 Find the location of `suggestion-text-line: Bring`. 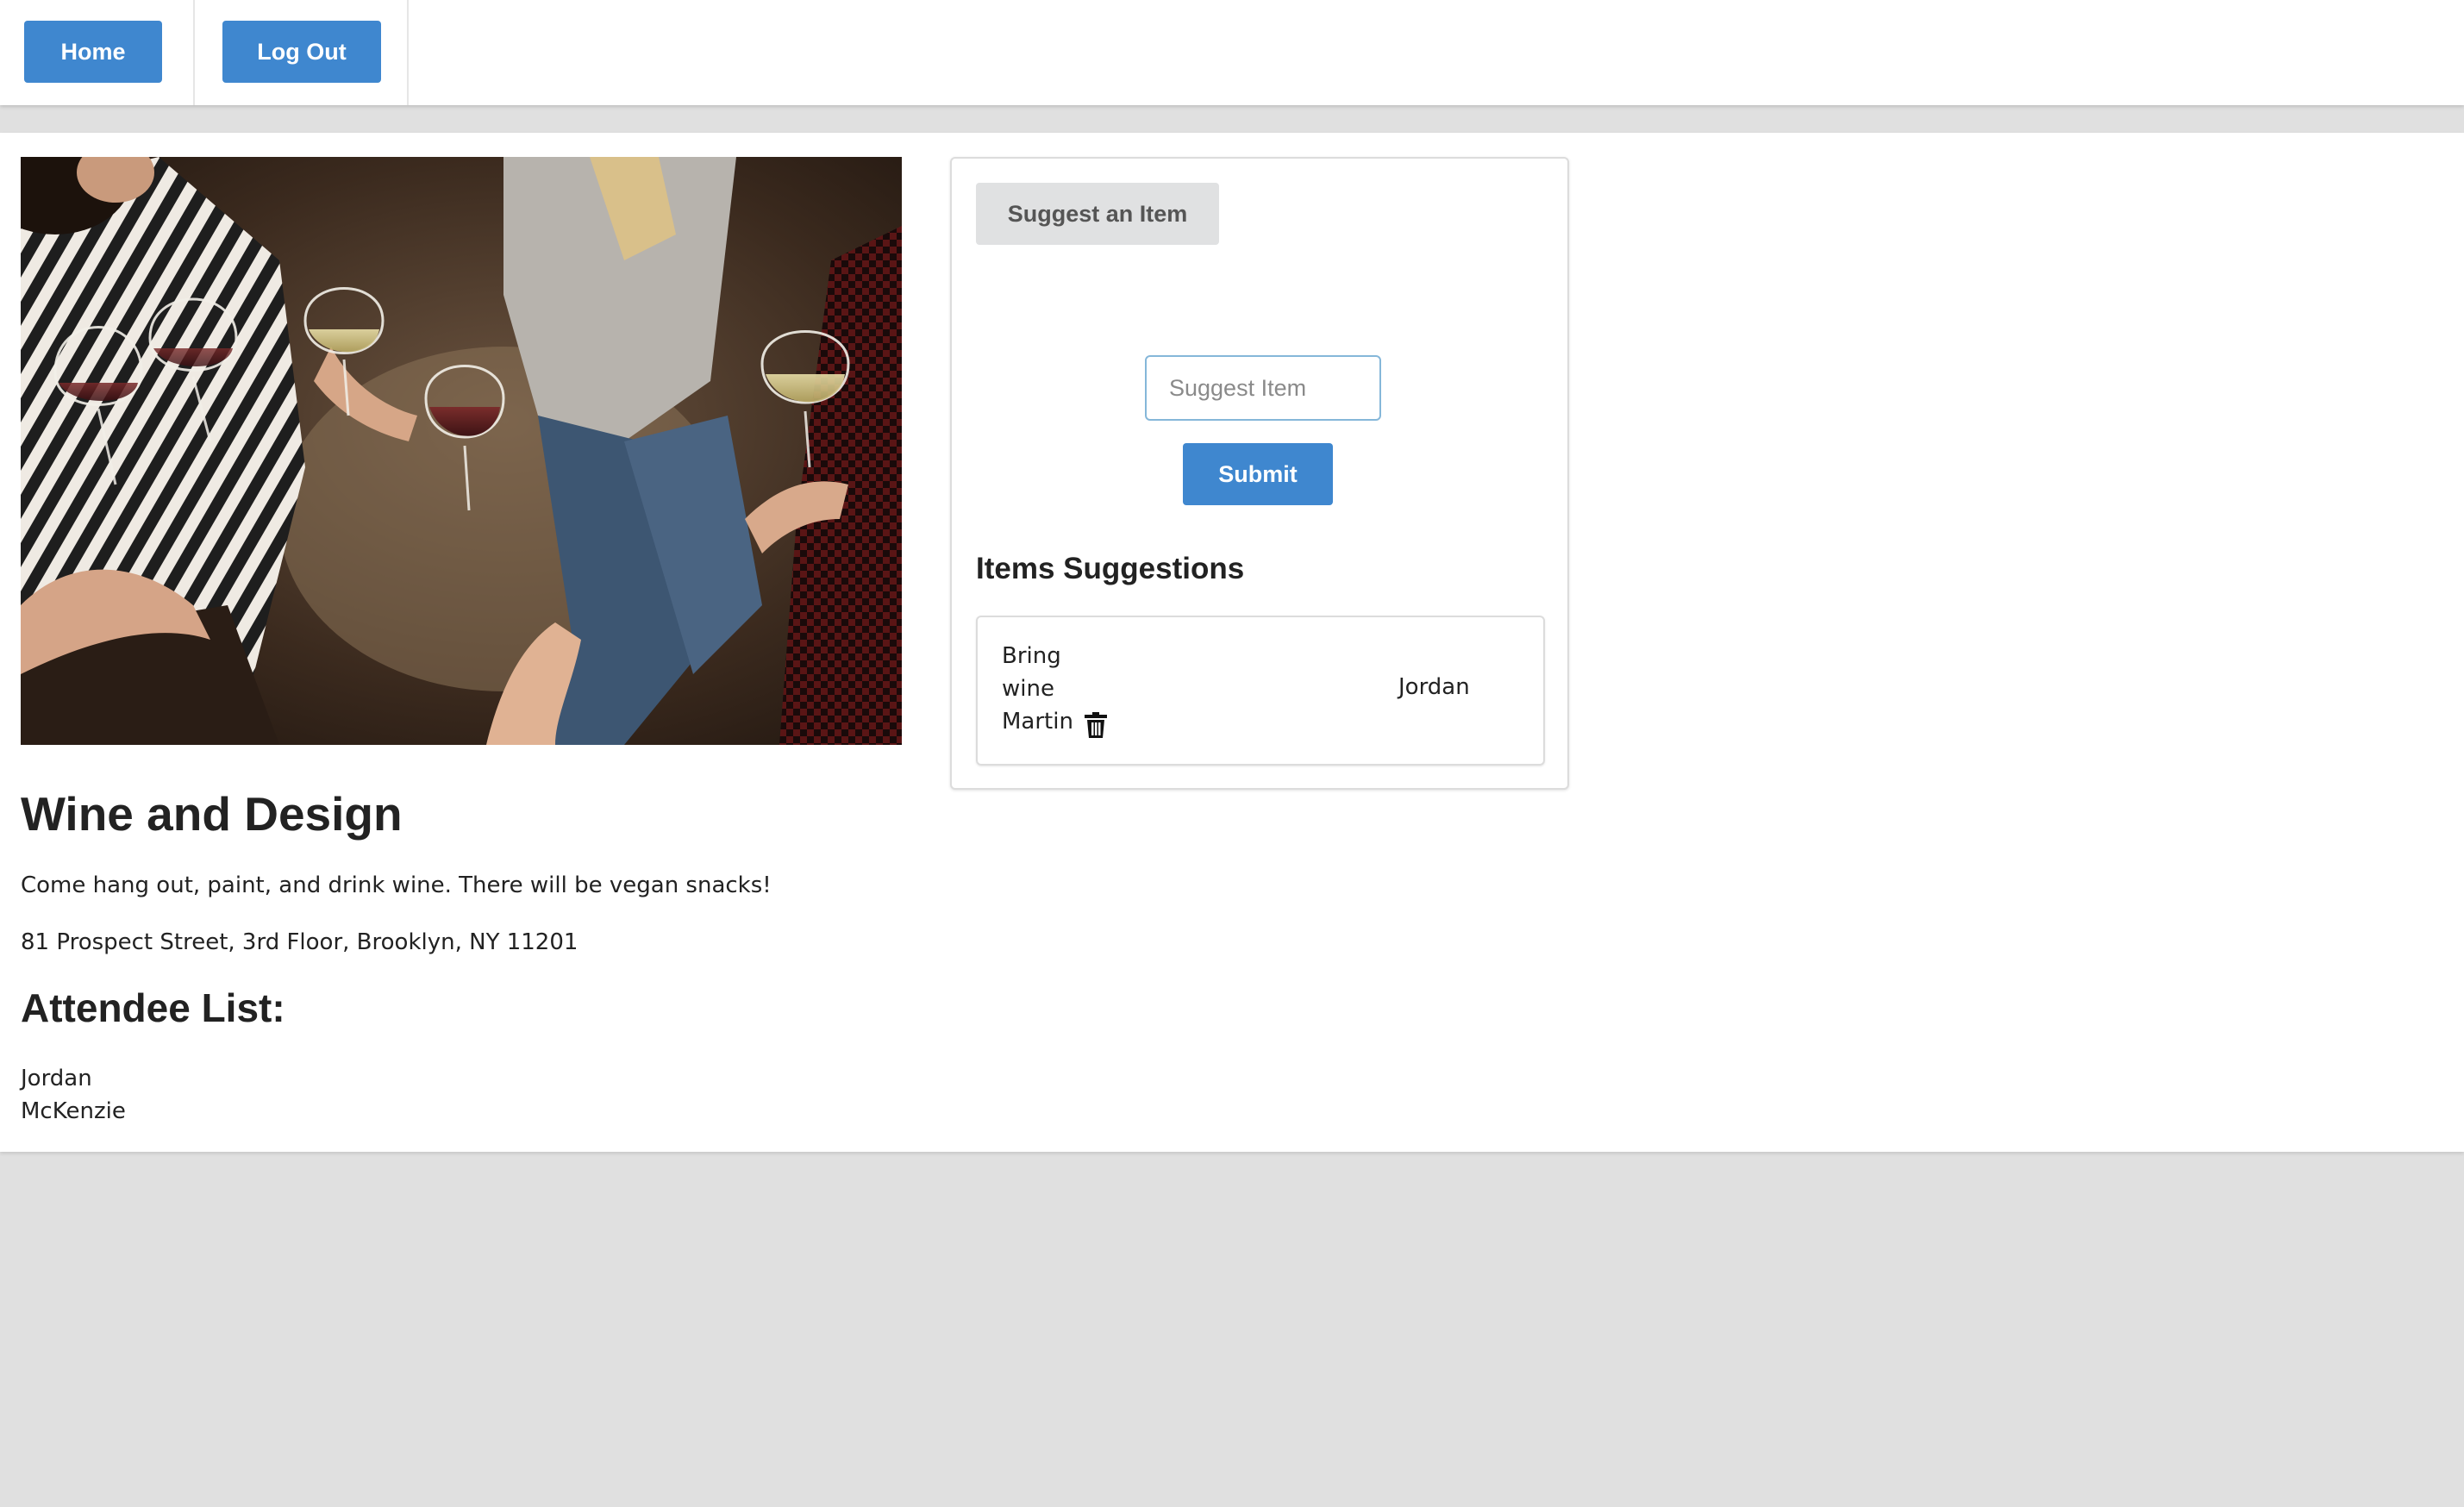

suggestion-text-line: Bring is located at coordinates (1031, 656).